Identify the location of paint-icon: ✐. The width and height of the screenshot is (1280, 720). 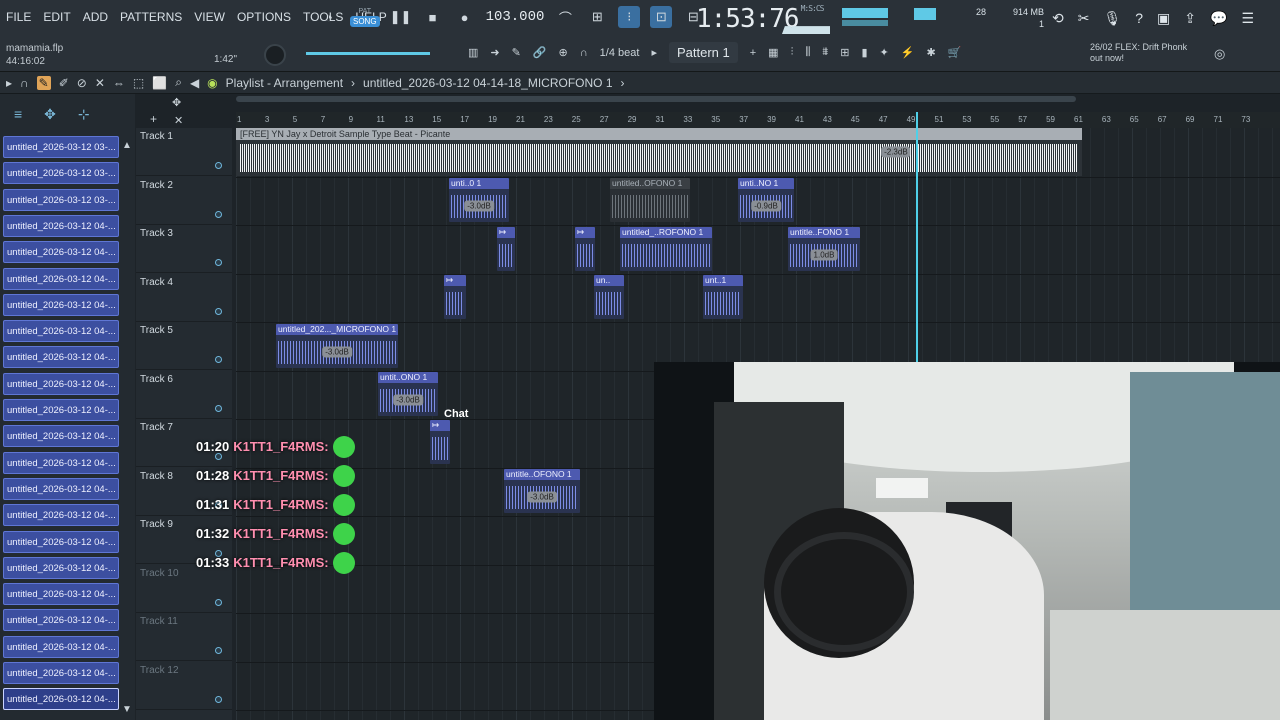
(64, 83).